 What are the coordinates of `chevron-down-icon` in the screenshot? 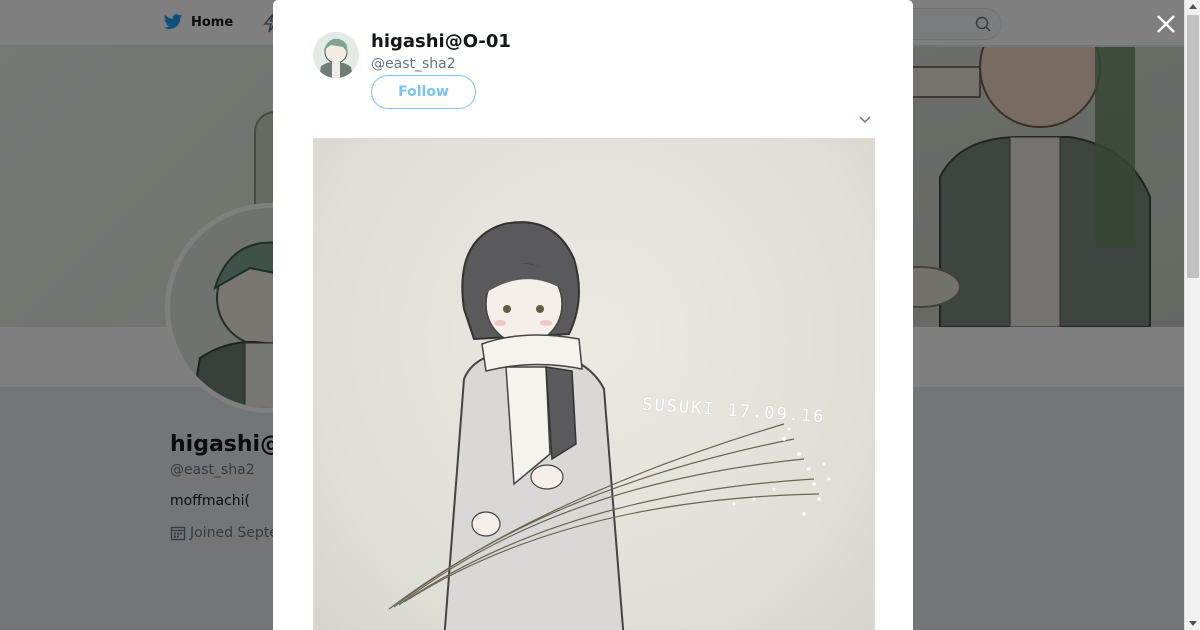 It's located at (865, 119).